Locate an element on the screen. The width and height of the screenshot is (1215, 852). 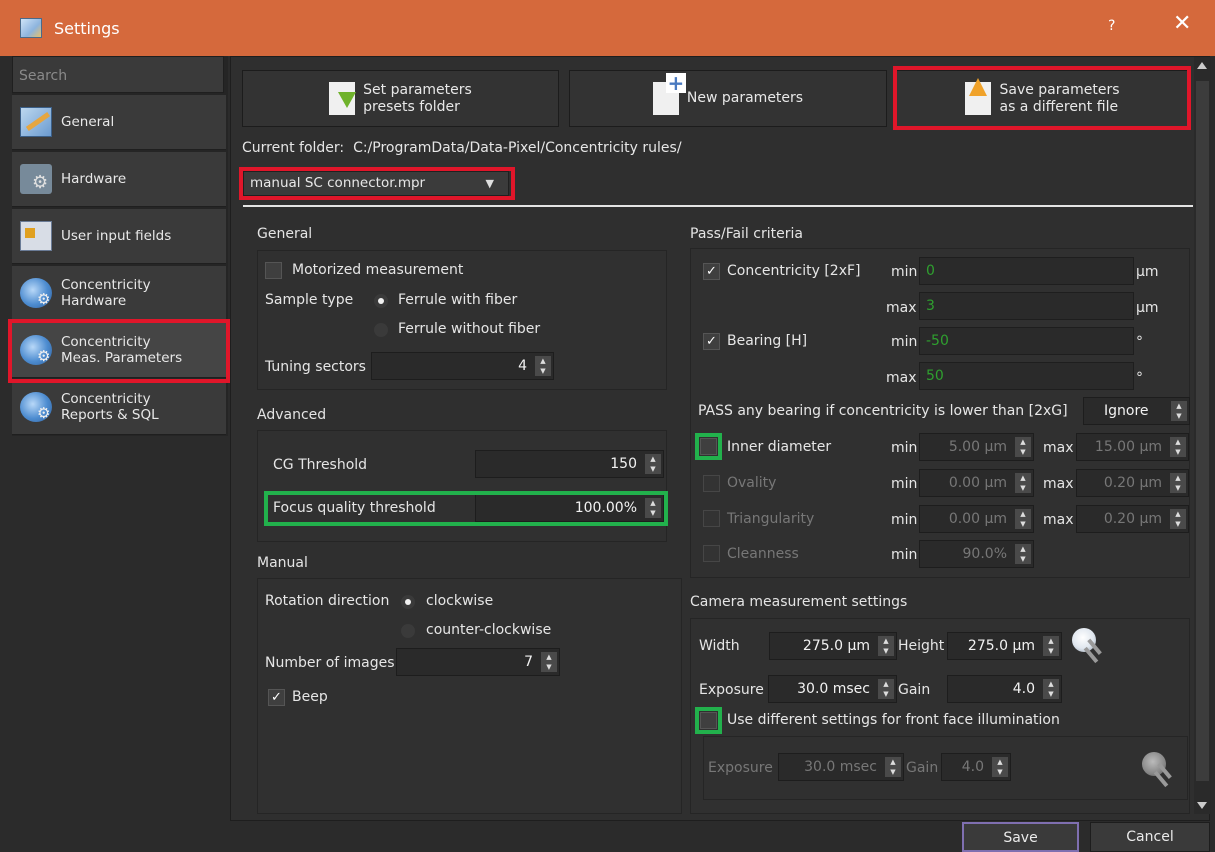
width-label: Width is located at coordinates (719, 646).